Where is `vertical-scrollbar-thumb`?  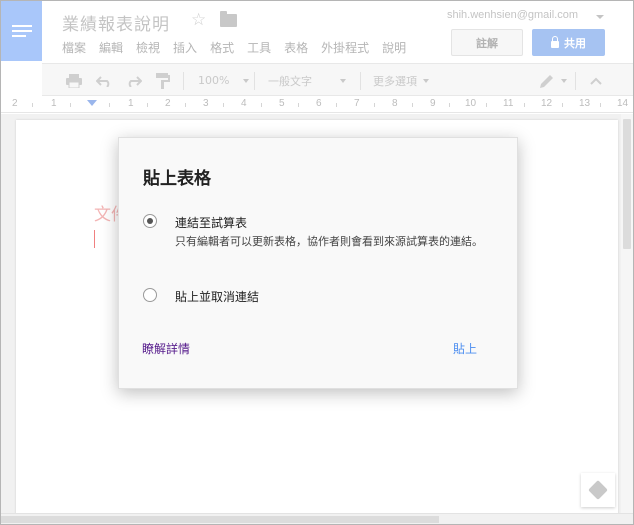 vertical-scrollbar-thumb is located at coordinates (627, 184).